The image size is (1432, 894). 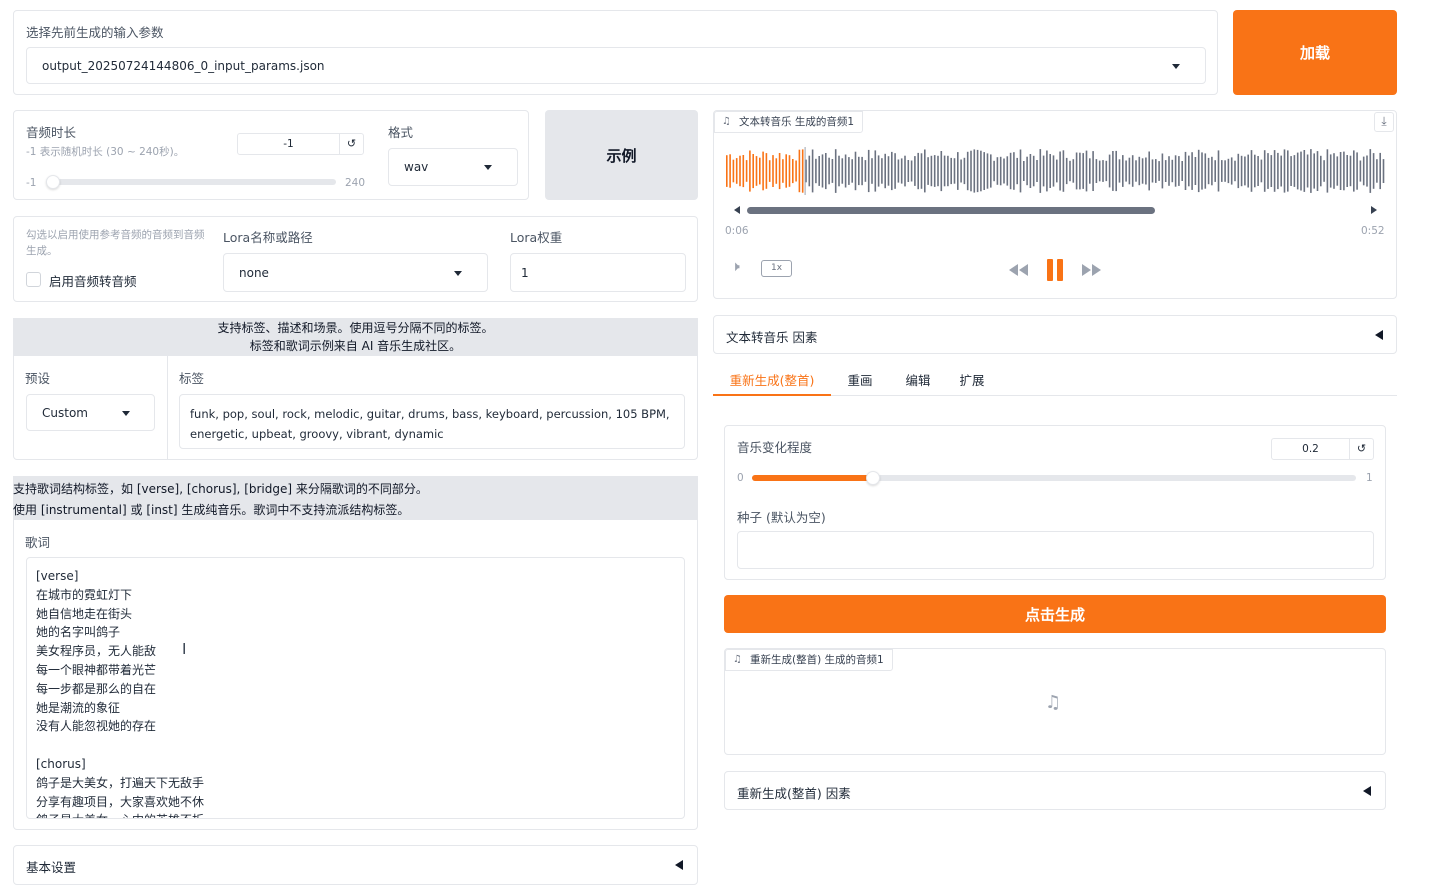 What do you see at coordinates (737, 659) in the screenshot?
I see `music-note-icon: ♫` at bounding box center [737, 659].